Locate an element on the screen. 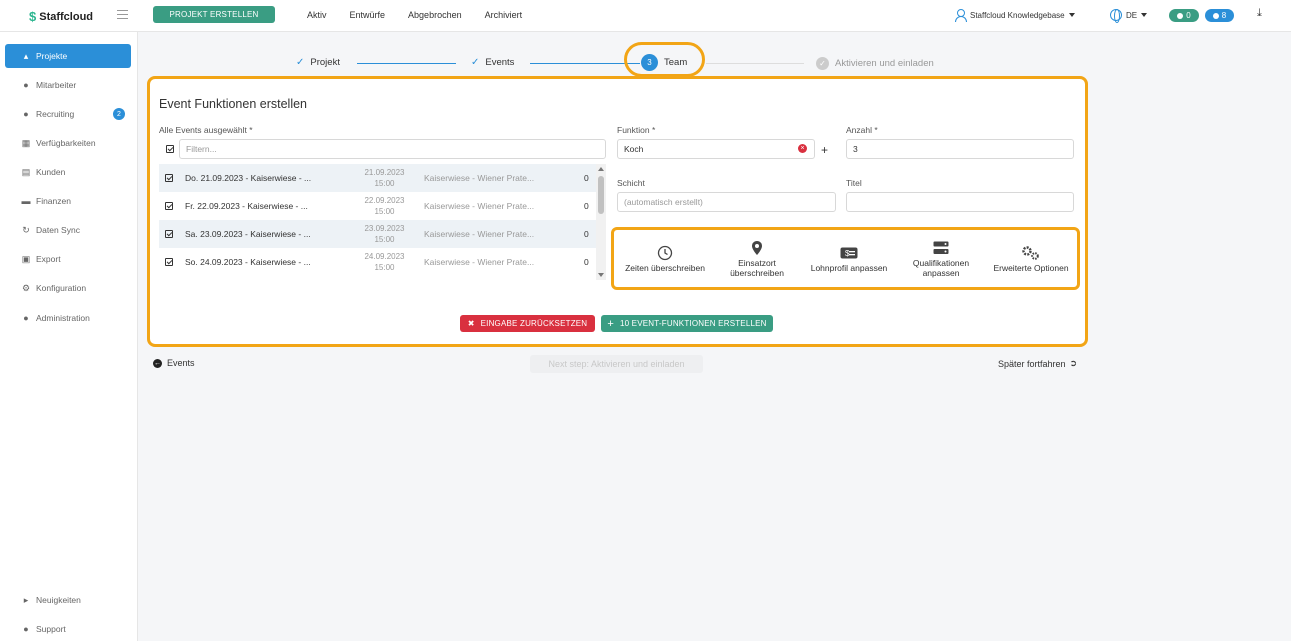 This screenshot has height=641, width=1291. events-scrollbar is located at coordinates (601, 222).